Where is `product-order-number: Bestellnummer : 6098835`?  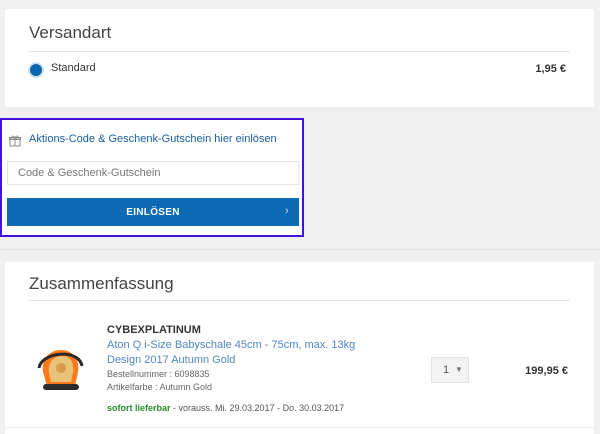 product-order-number: Bestellnummer : 6098835 is located at coordinates (158, 374).